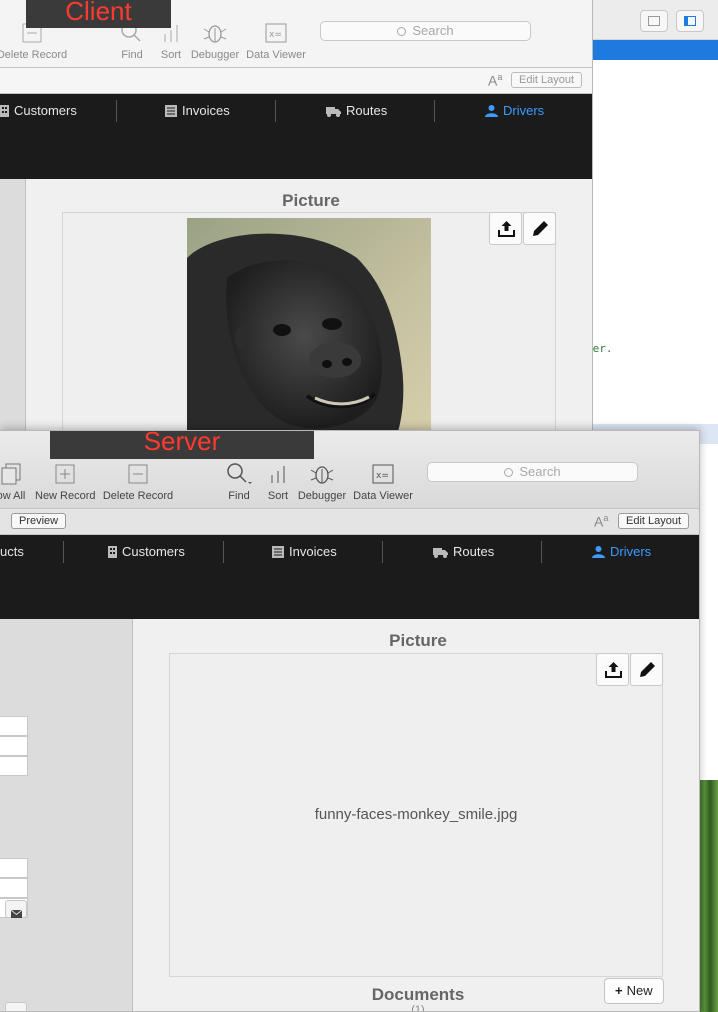  Describe the element at coordinates (45, 110) in the screenshot. I see `client-tab-customers-label: Customers` at that location.